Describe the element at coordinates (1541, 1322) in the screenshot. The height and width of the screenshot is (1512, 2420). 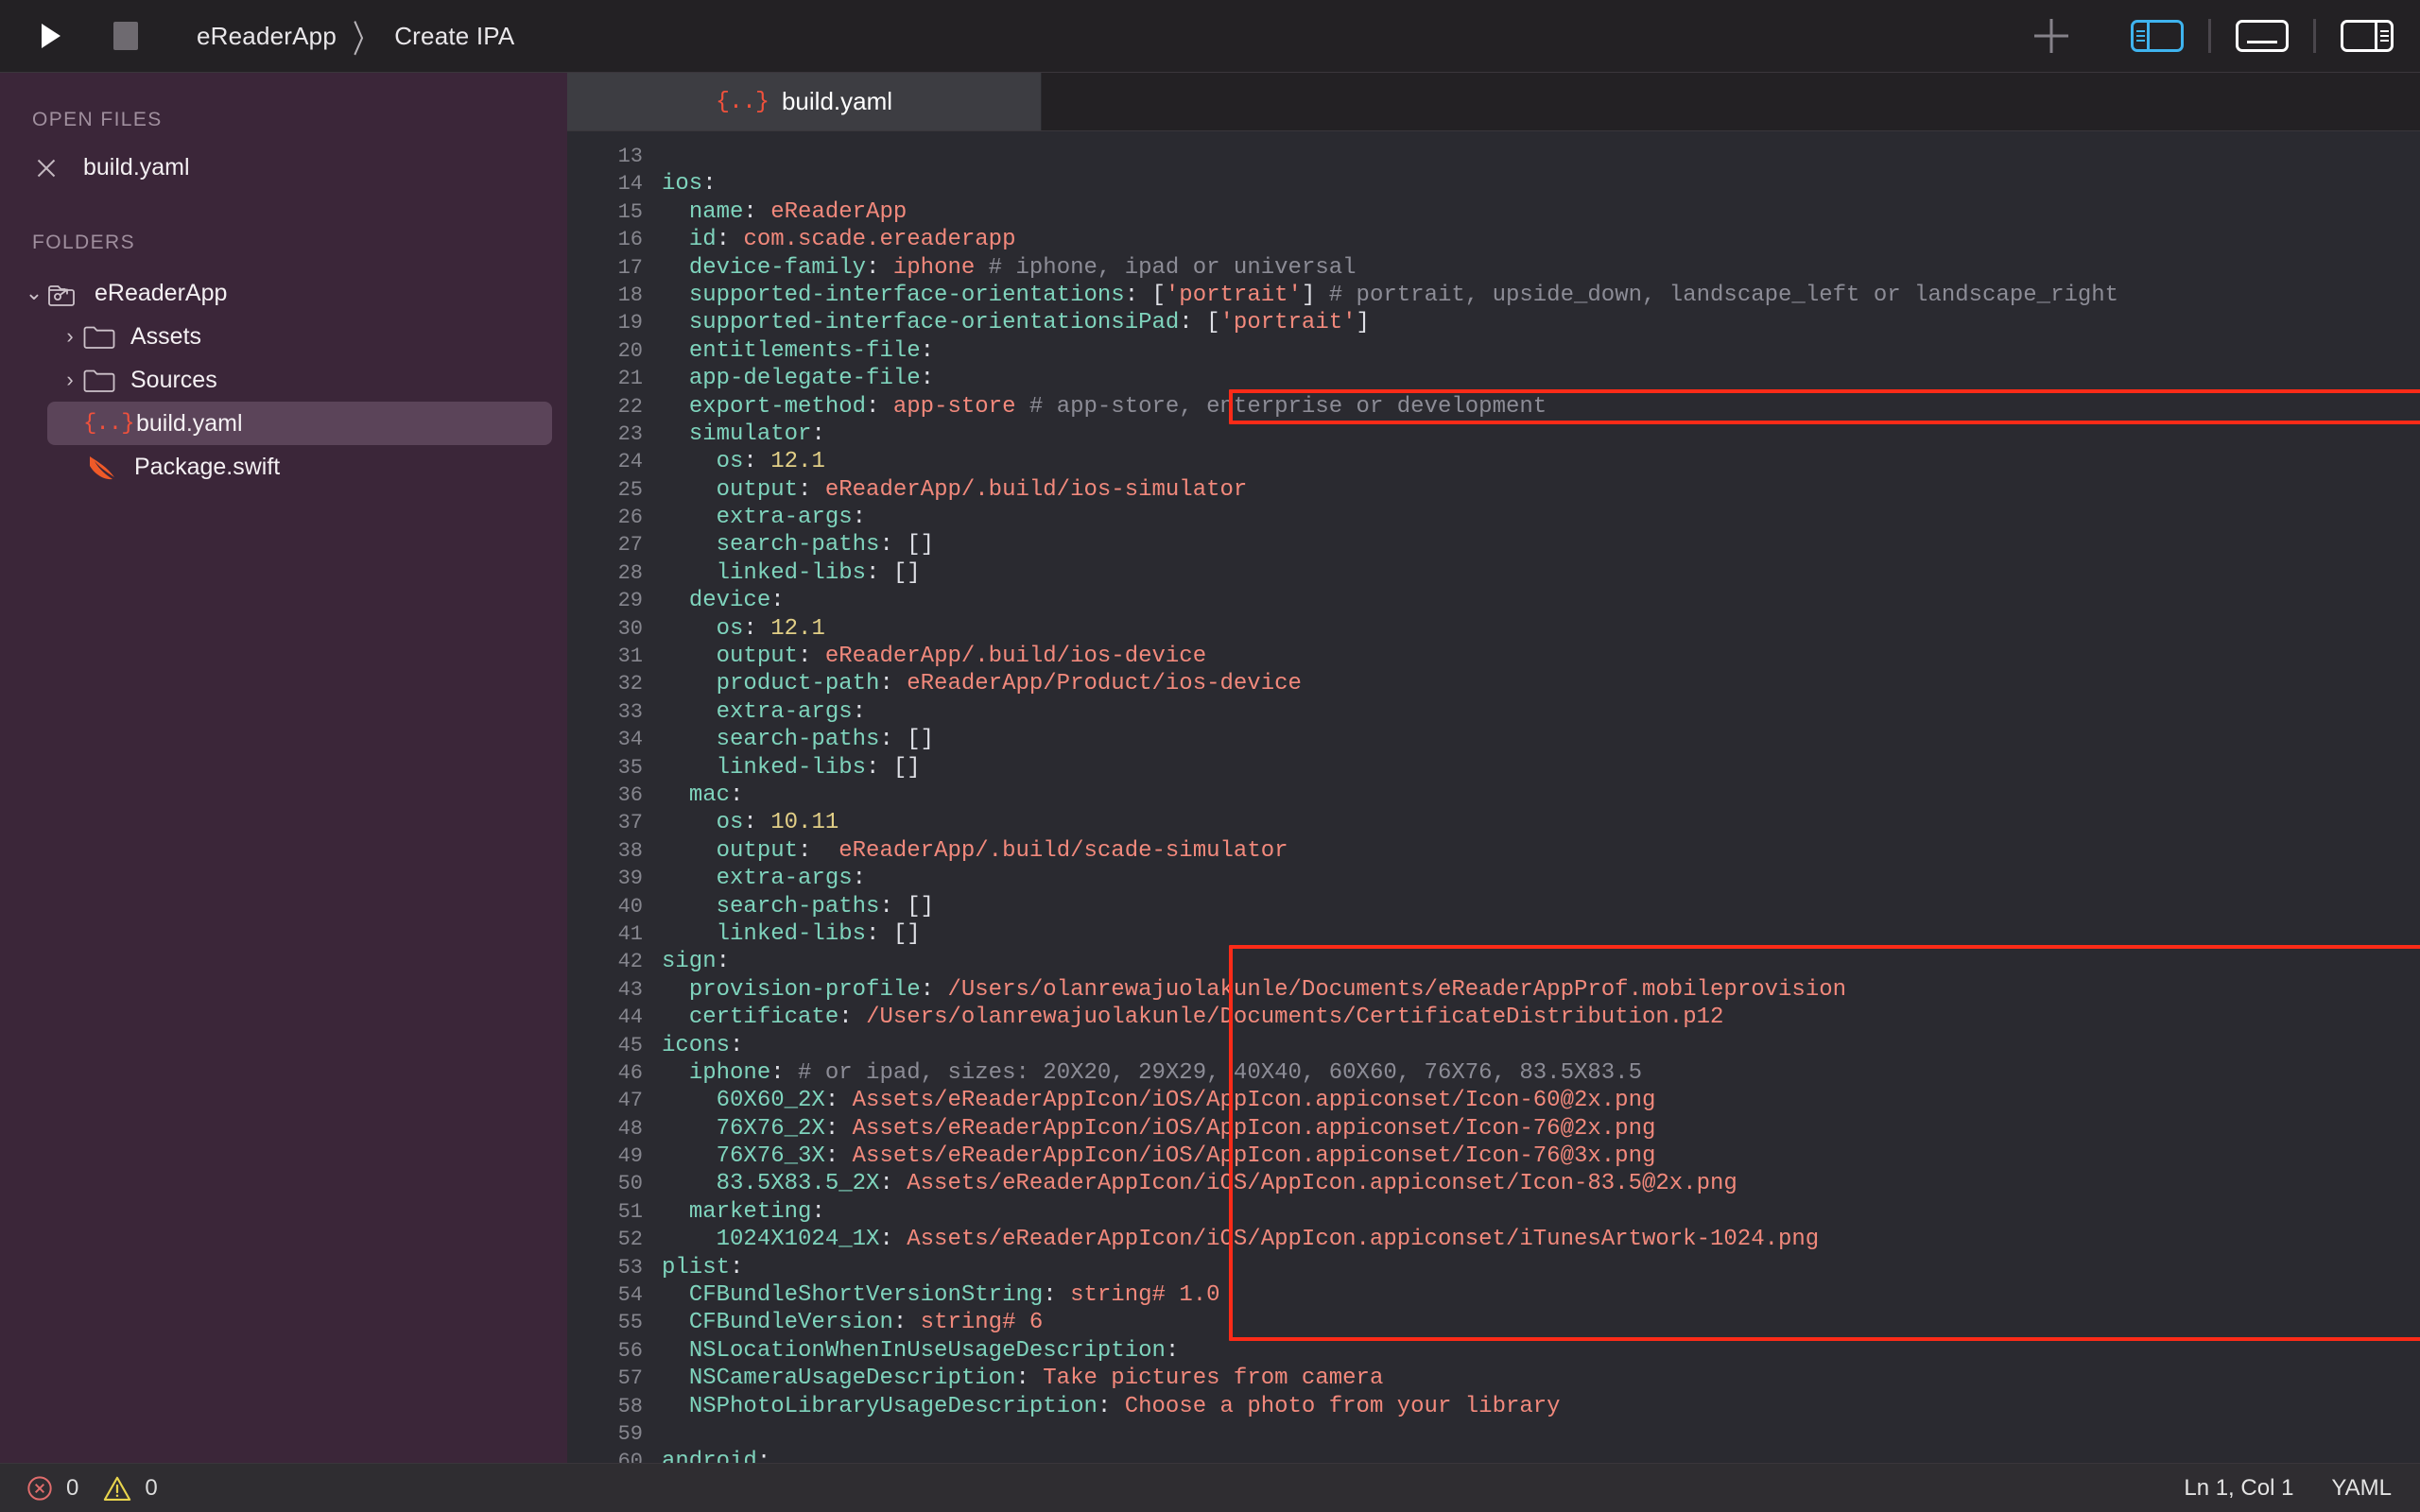
I see `code-line: CFBundleVersion: string# 6` at that location.